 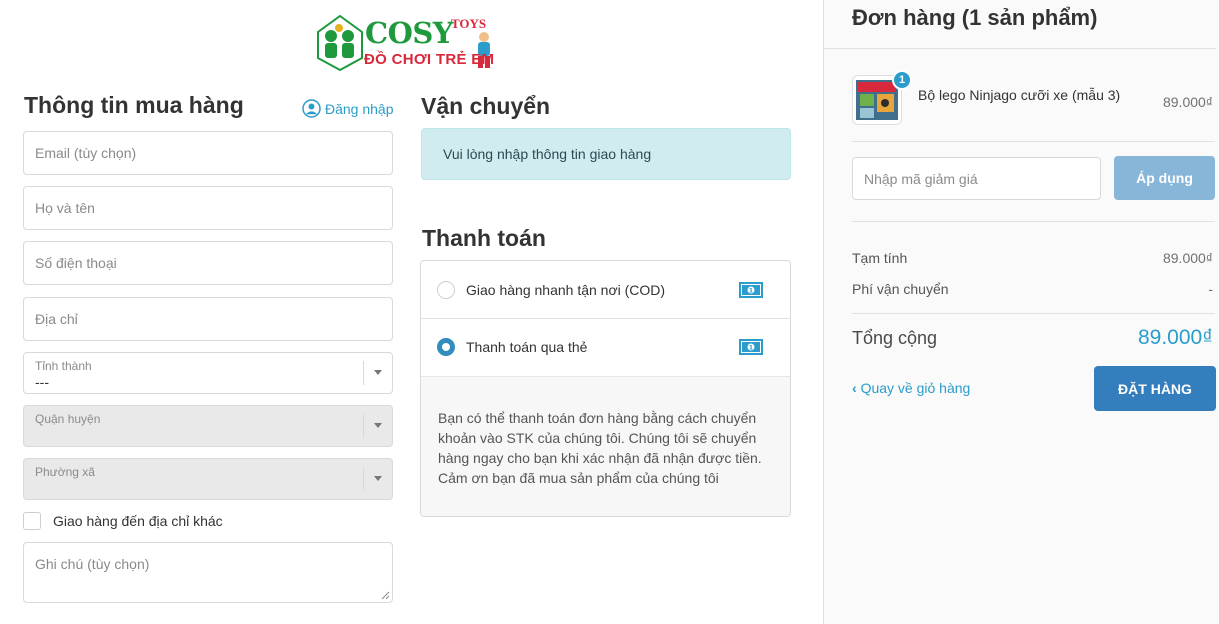 I want to click on back-to-cart-label: Quay về giỏ hàng, so click(x=915, y=388).